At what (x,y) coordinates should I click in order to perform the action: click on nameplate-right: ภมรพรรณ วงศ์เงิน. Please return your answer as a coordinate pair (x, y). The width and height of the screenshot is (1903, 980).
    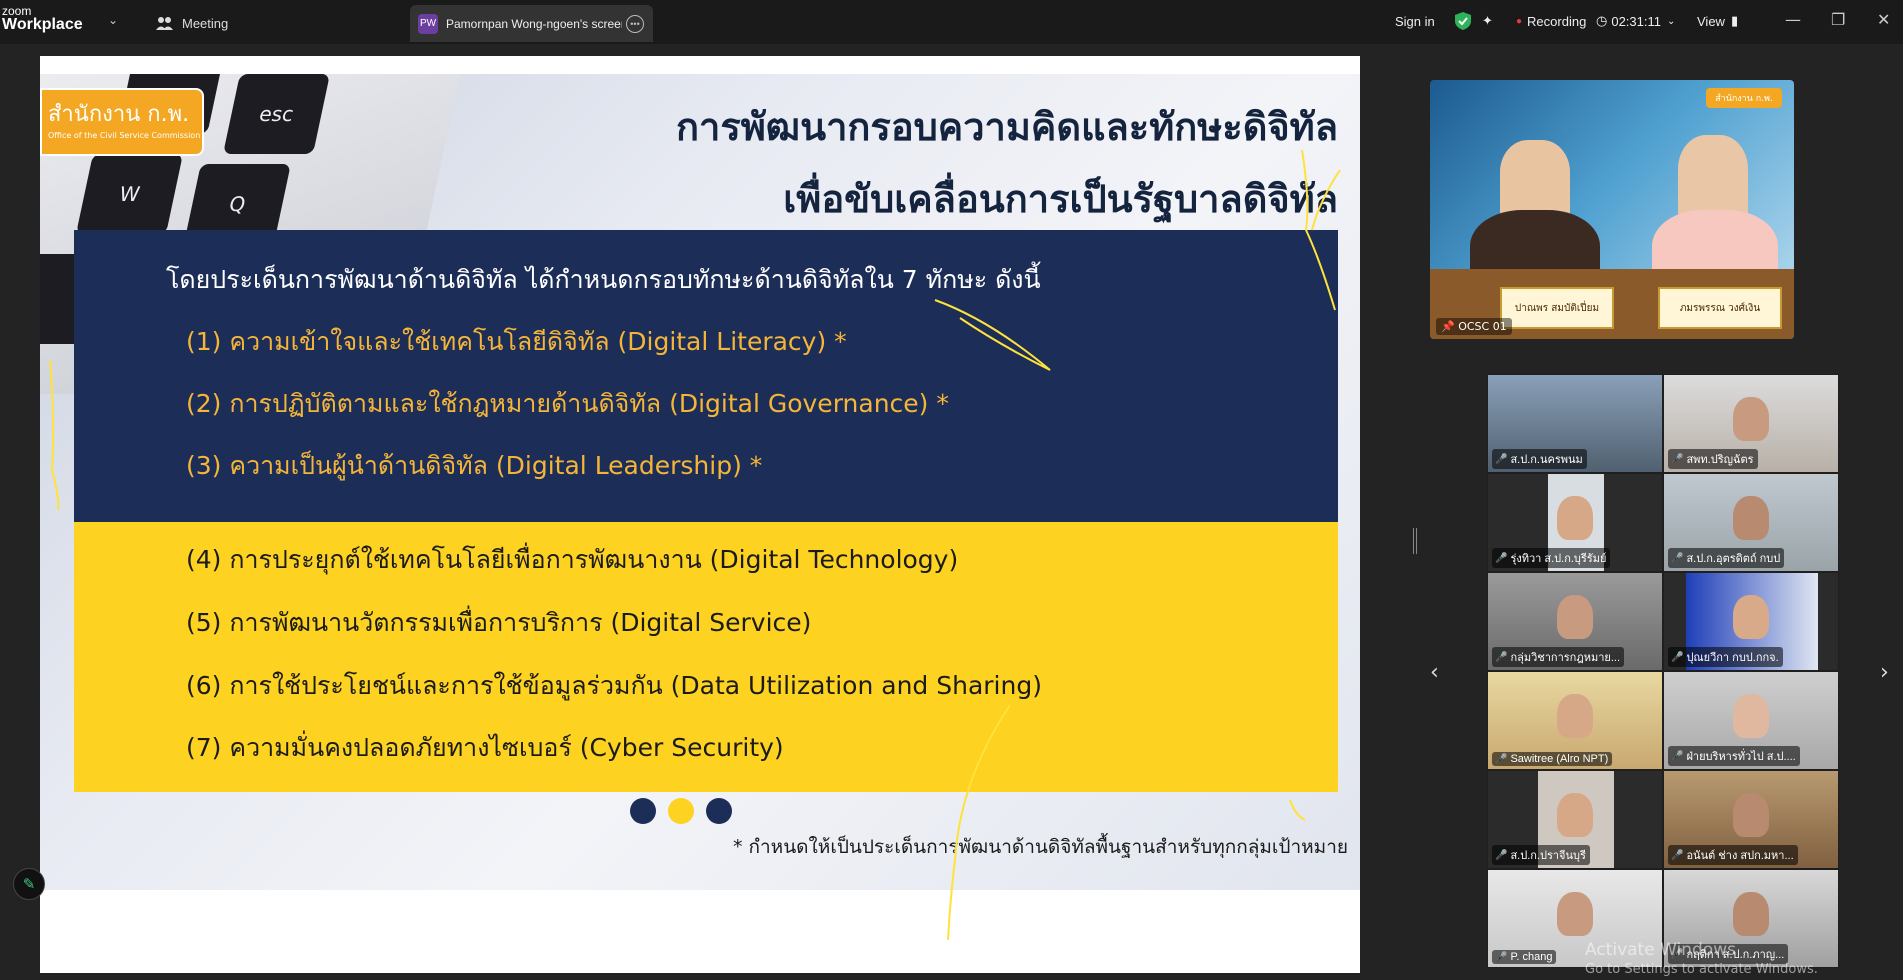
    Looking at the image, I should click on (1720, 308).